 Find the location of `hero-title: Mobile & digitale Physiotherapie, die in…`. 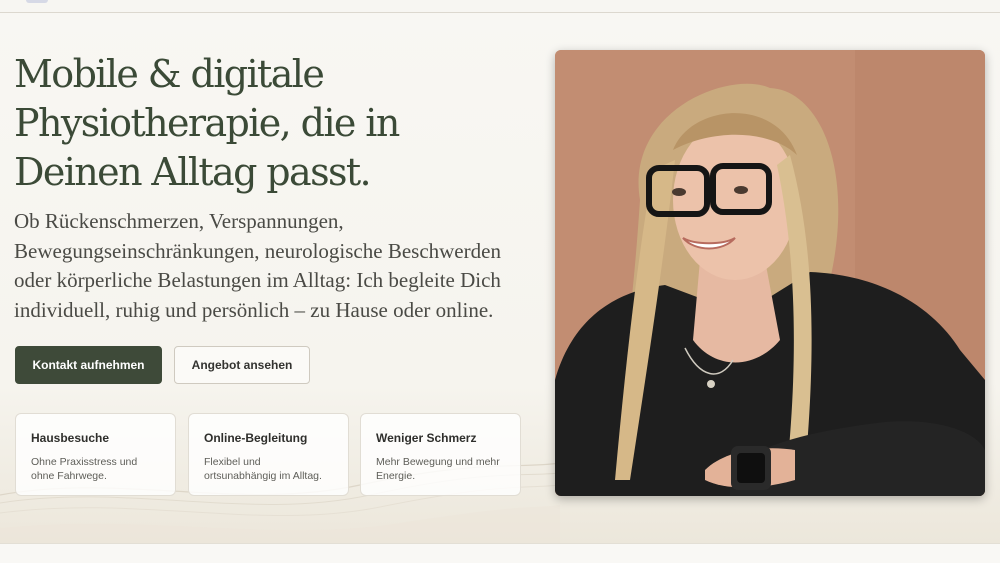

hero-title: Mobile & digitale Physiotherapie, die in… is located at coordinates (207, 123).